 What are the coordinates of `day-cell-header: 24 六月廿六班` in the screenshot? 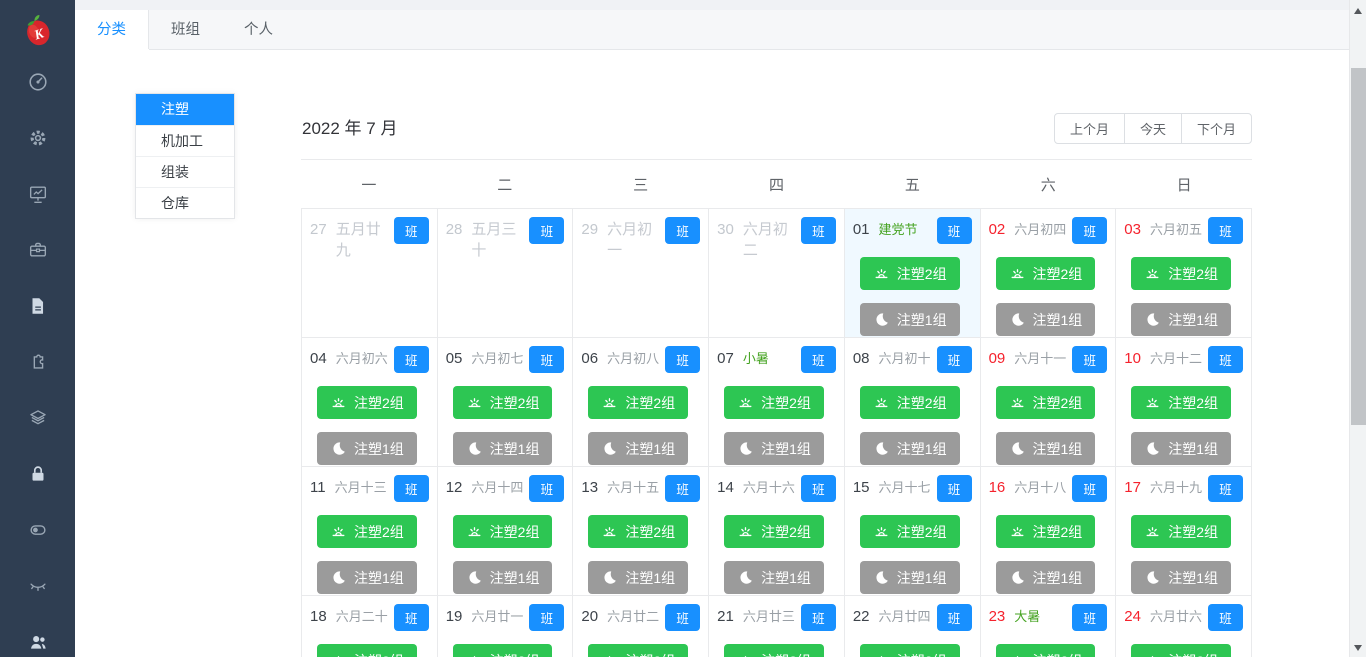 It's located at (1183, 617).